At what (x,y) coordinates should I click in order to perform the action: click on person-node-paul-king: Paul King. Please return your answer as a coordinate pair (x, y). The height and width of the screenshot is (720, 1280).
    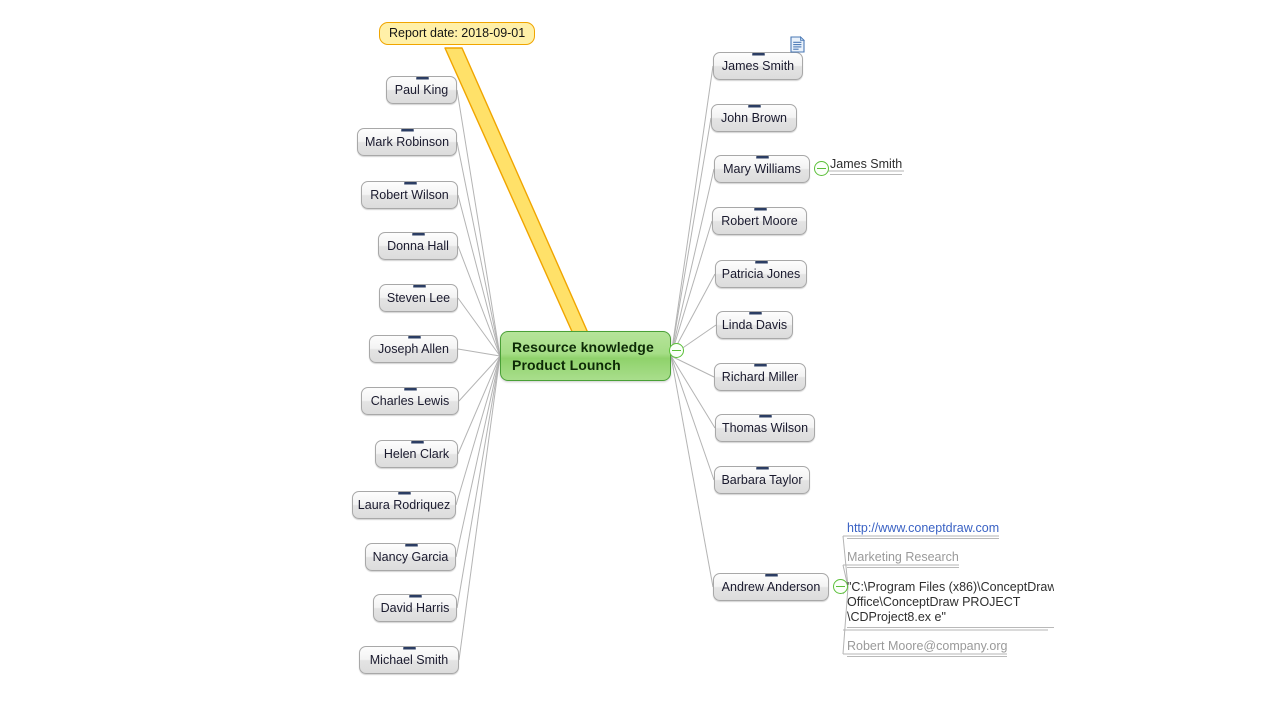
    Looking at the image, I should click on (421, 90).